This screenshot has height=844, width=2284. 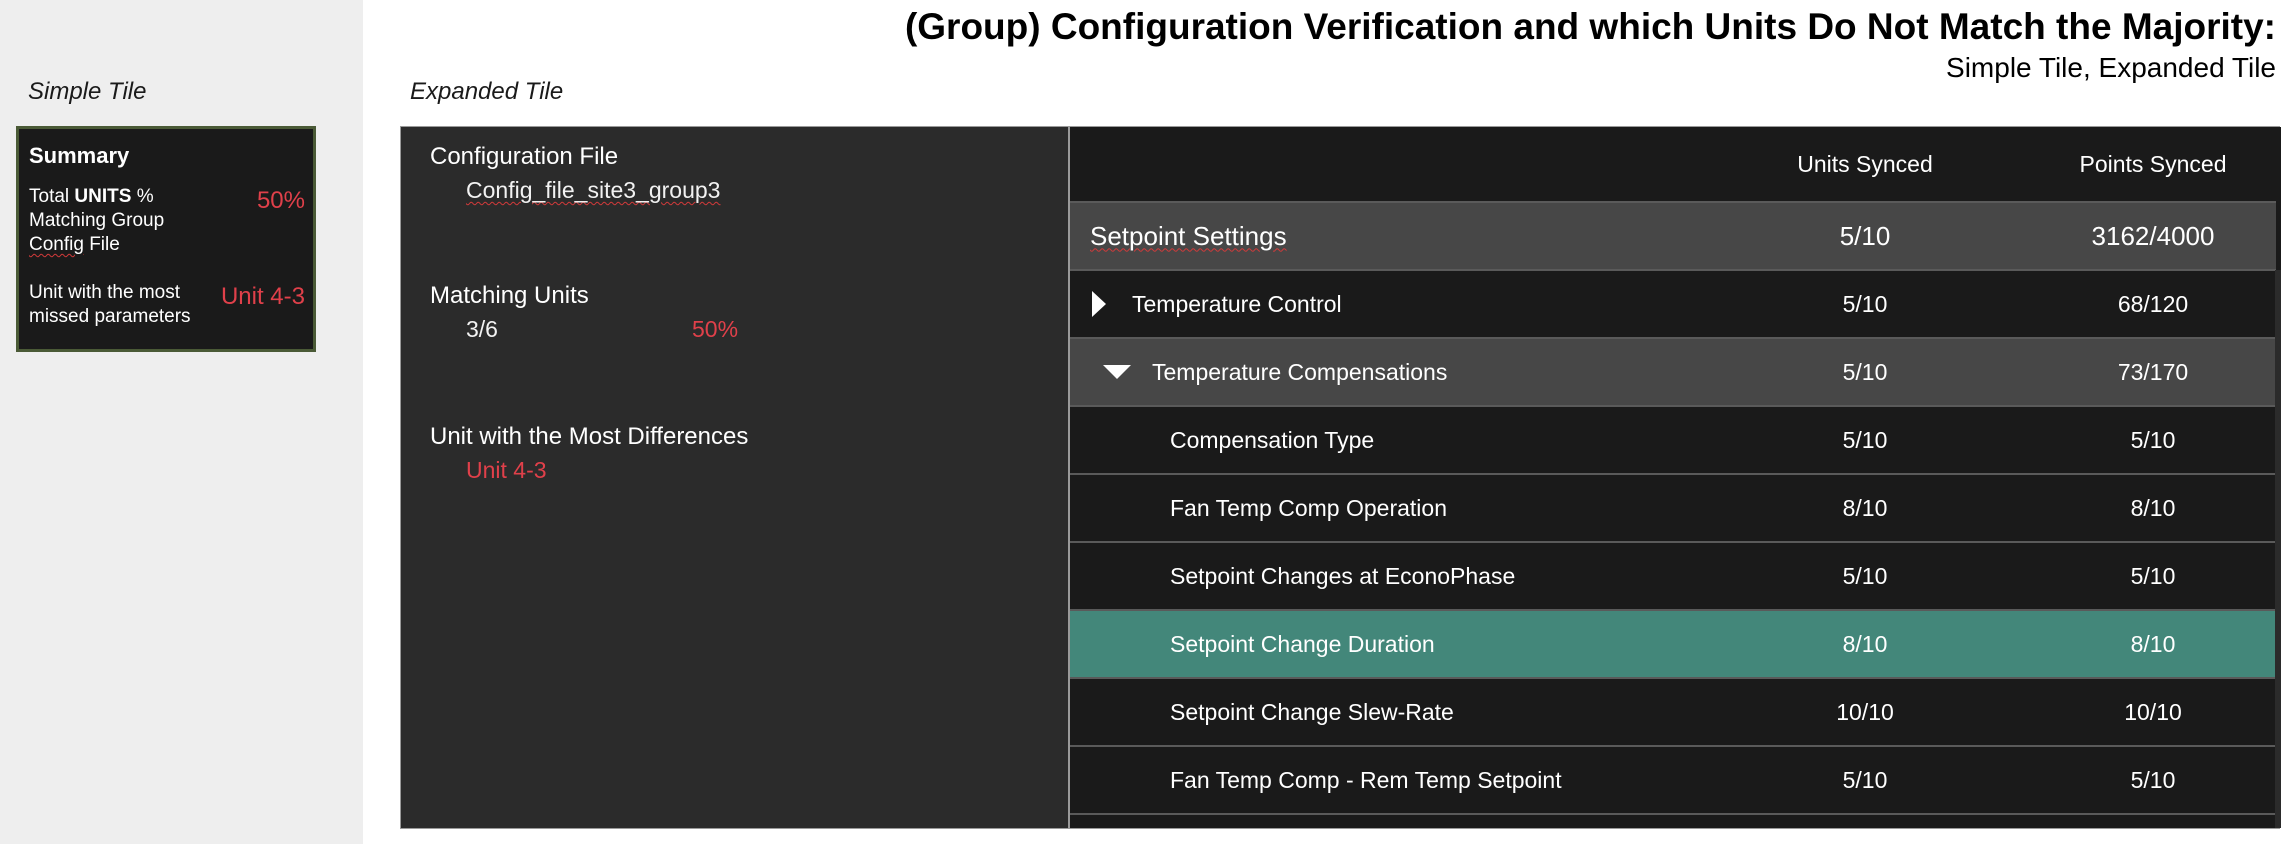 I want to click on most-missed-value: Unit 4-3, so click(x=262, y=296).